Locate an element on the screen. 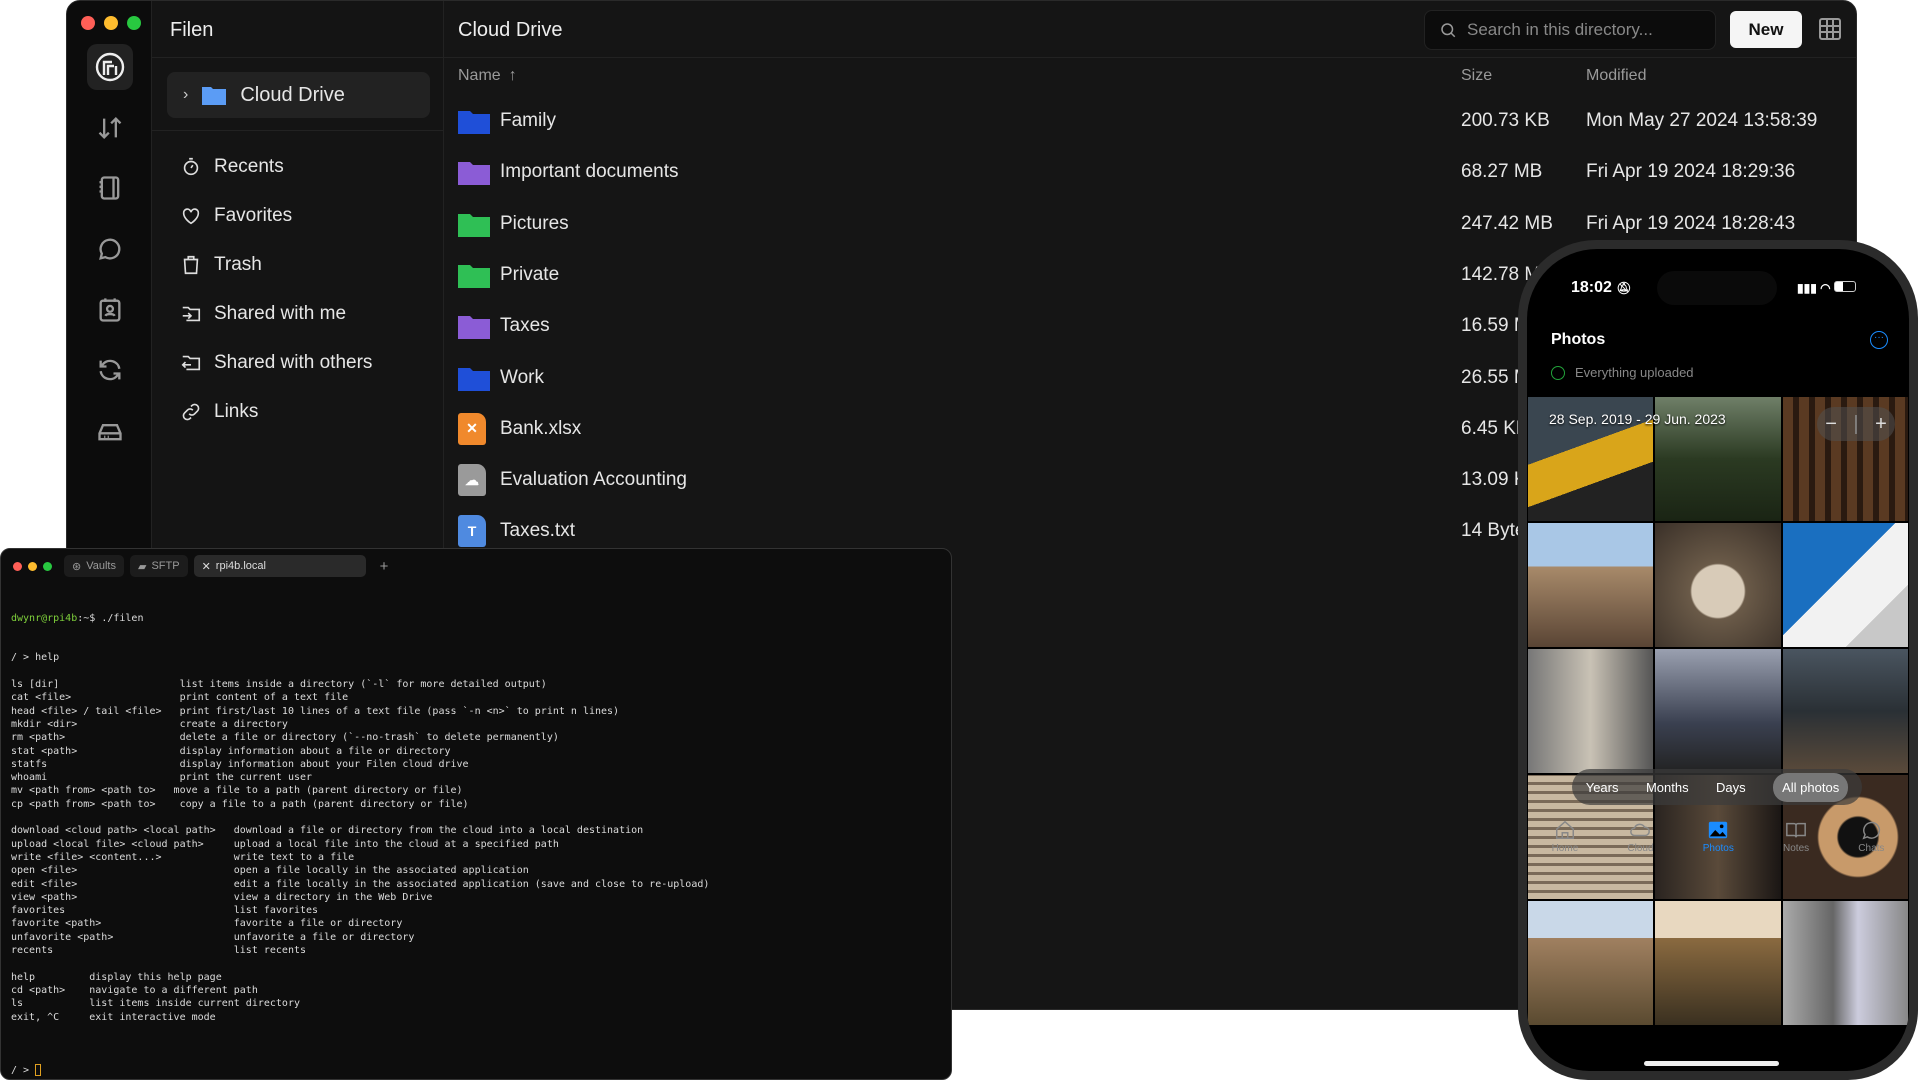  tab-home: Home is located at coordinates (1565, 836).